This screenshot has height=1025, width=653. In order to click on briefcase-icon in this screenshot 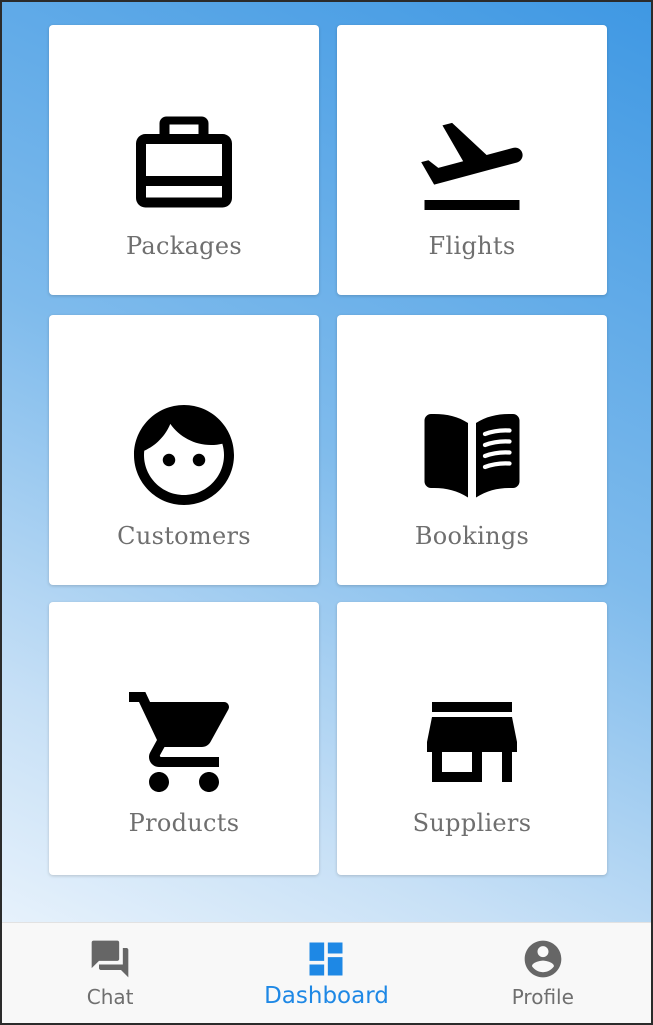, I will do `click(184, 165)`.